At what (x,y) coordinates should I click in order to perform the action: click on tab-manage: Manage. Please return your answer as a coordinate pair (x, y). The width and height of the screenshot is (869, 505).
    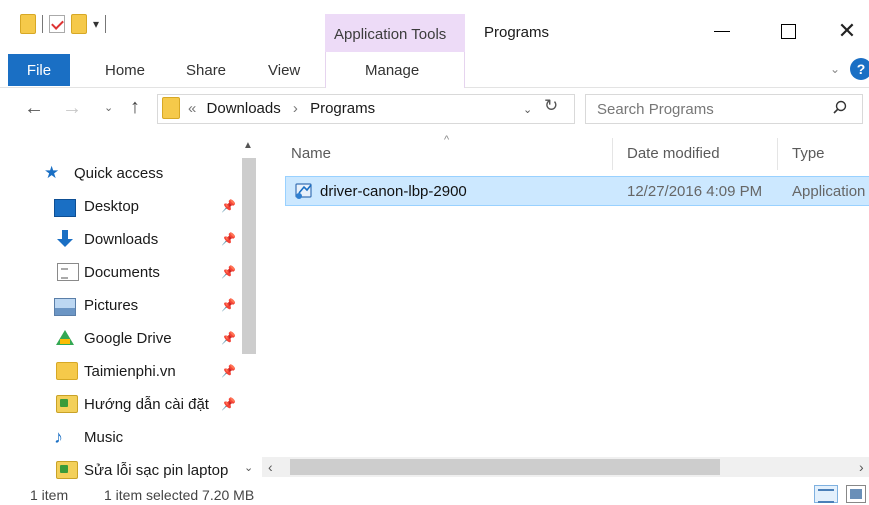
    Looking at the image, I should click on (392, 70).